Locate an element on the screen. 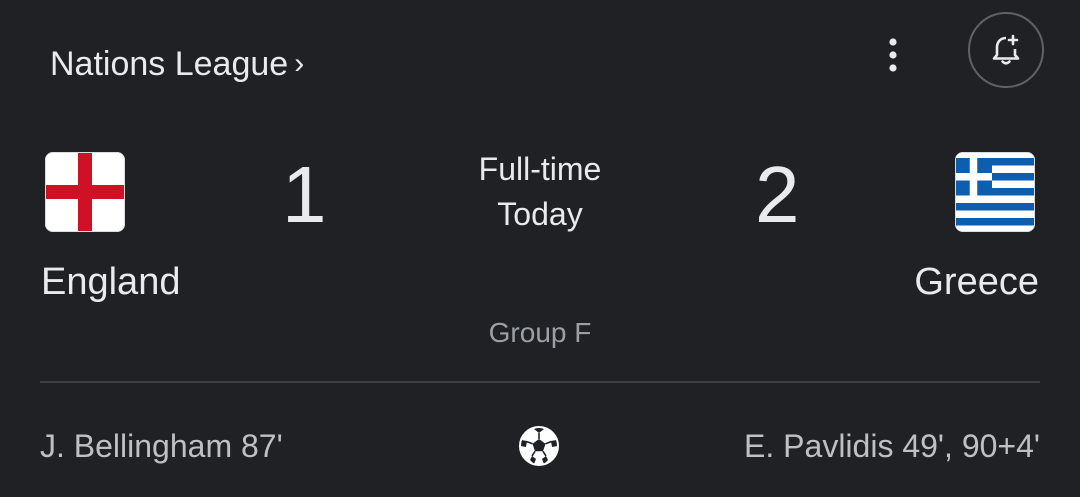  more-vert-icon is located at coordinates (893, 55).